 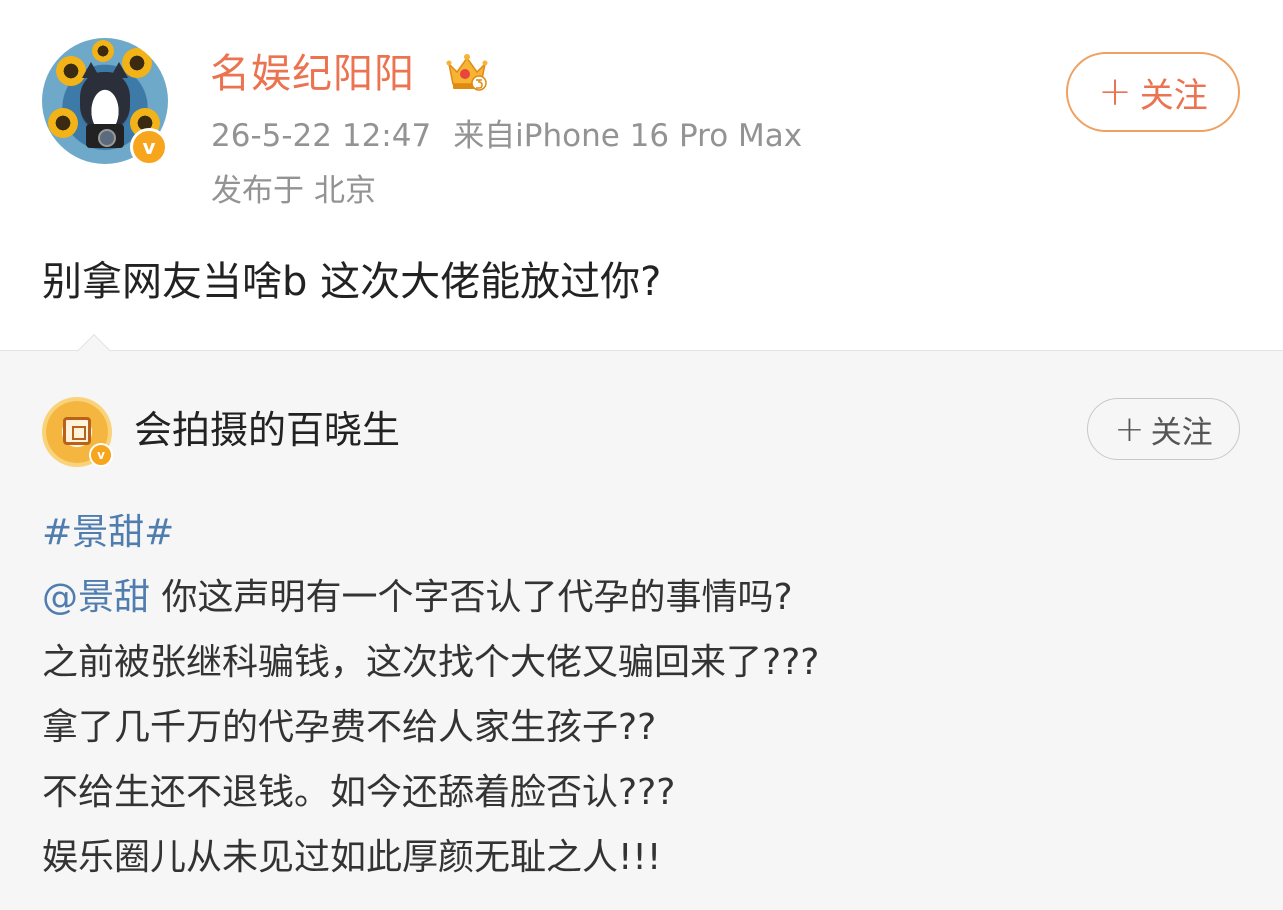 What do you see at coordinates (471, 597) in the screenshot?
I see `repost-line-1: 你这声明有一个字否认了代孕的事情吗?` at bounding box center [471, 597].